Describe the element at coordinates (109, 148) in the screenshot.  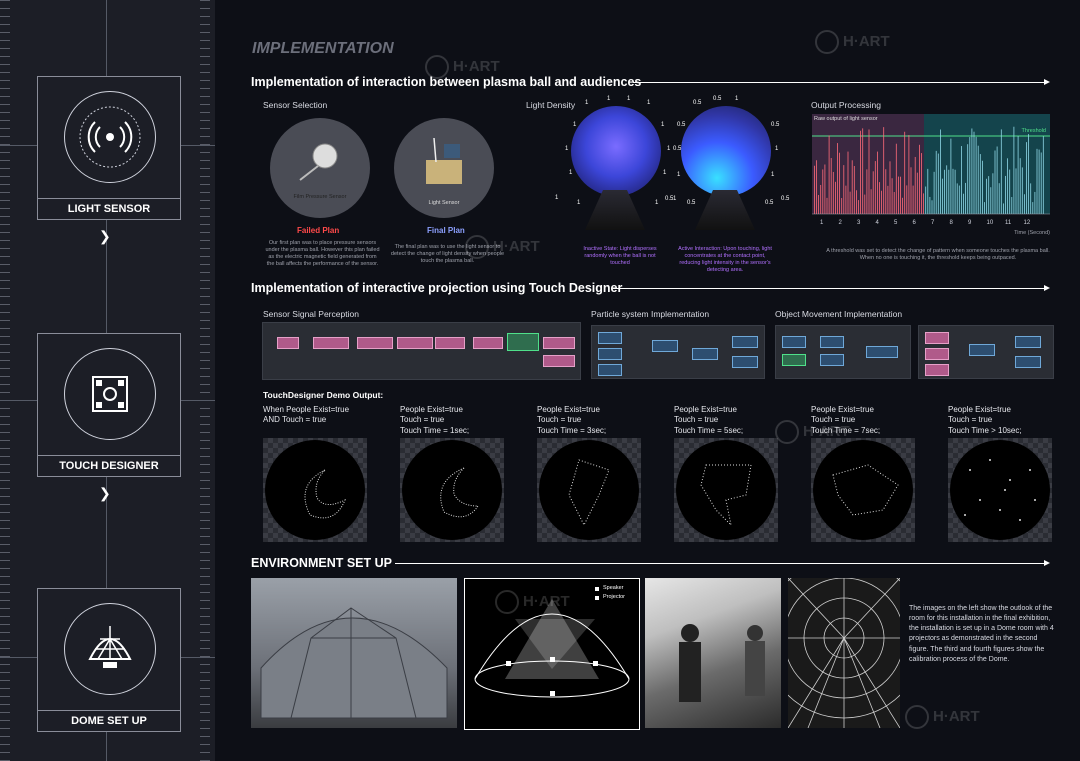
I see `sidebar-card-light-sensor: LIGHT SENSOR` at that location.